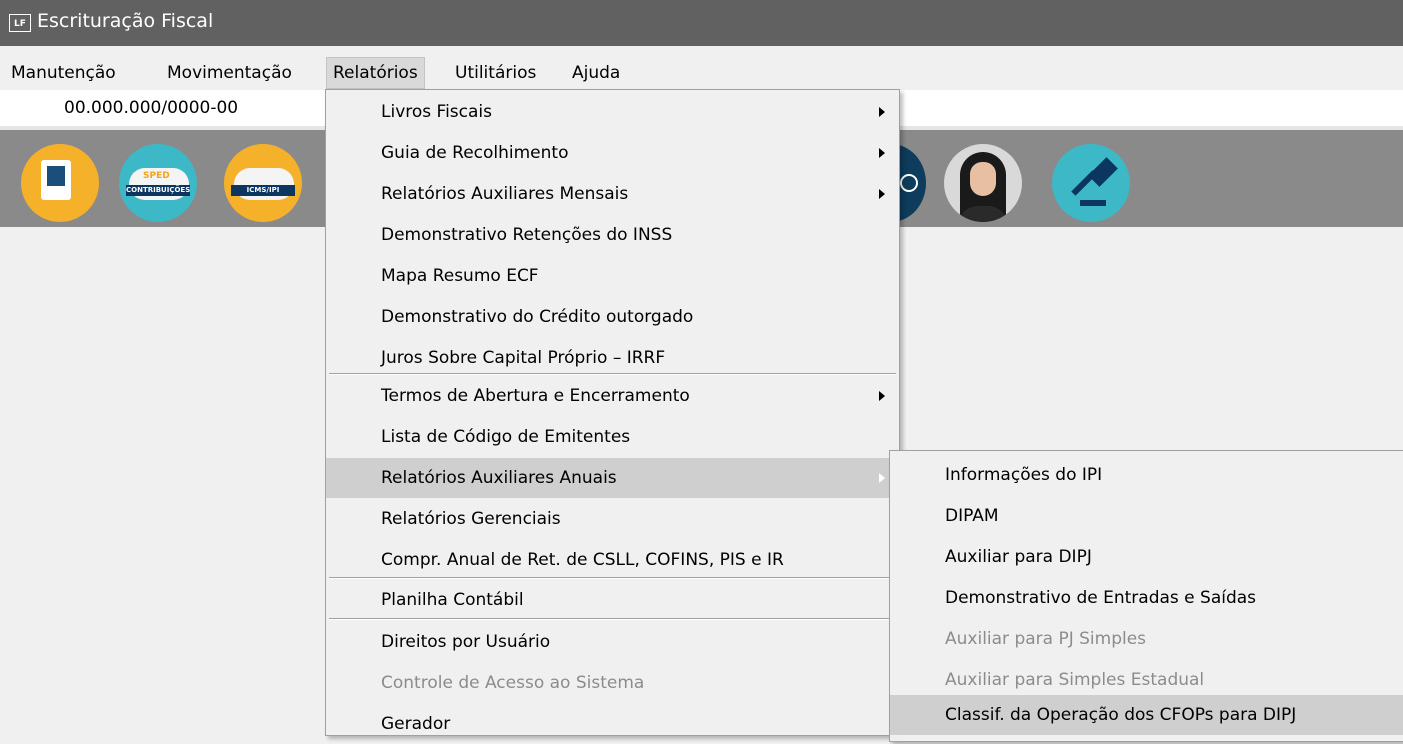  Describe the element at coordinates (263, 183) in the screenshot. I see `sped-icms-ipi-icon: ICMS/IPI` at that location.